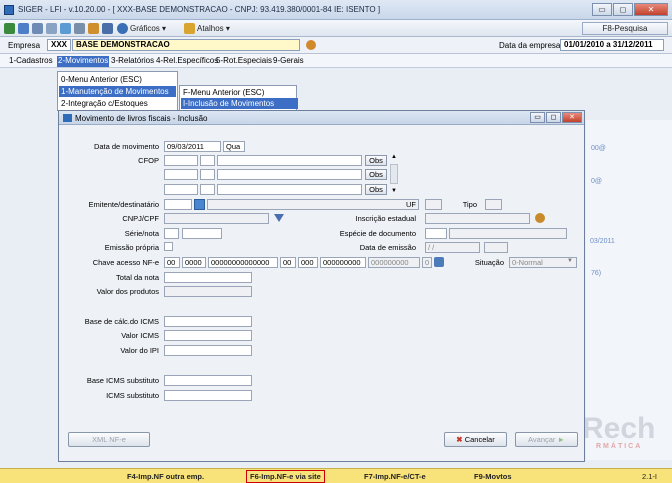 The image size is (672, 483). What do you see at coordinates (208, 395) in the screenshot?
I see `icms-st-input` at bounding box center [208, 395].